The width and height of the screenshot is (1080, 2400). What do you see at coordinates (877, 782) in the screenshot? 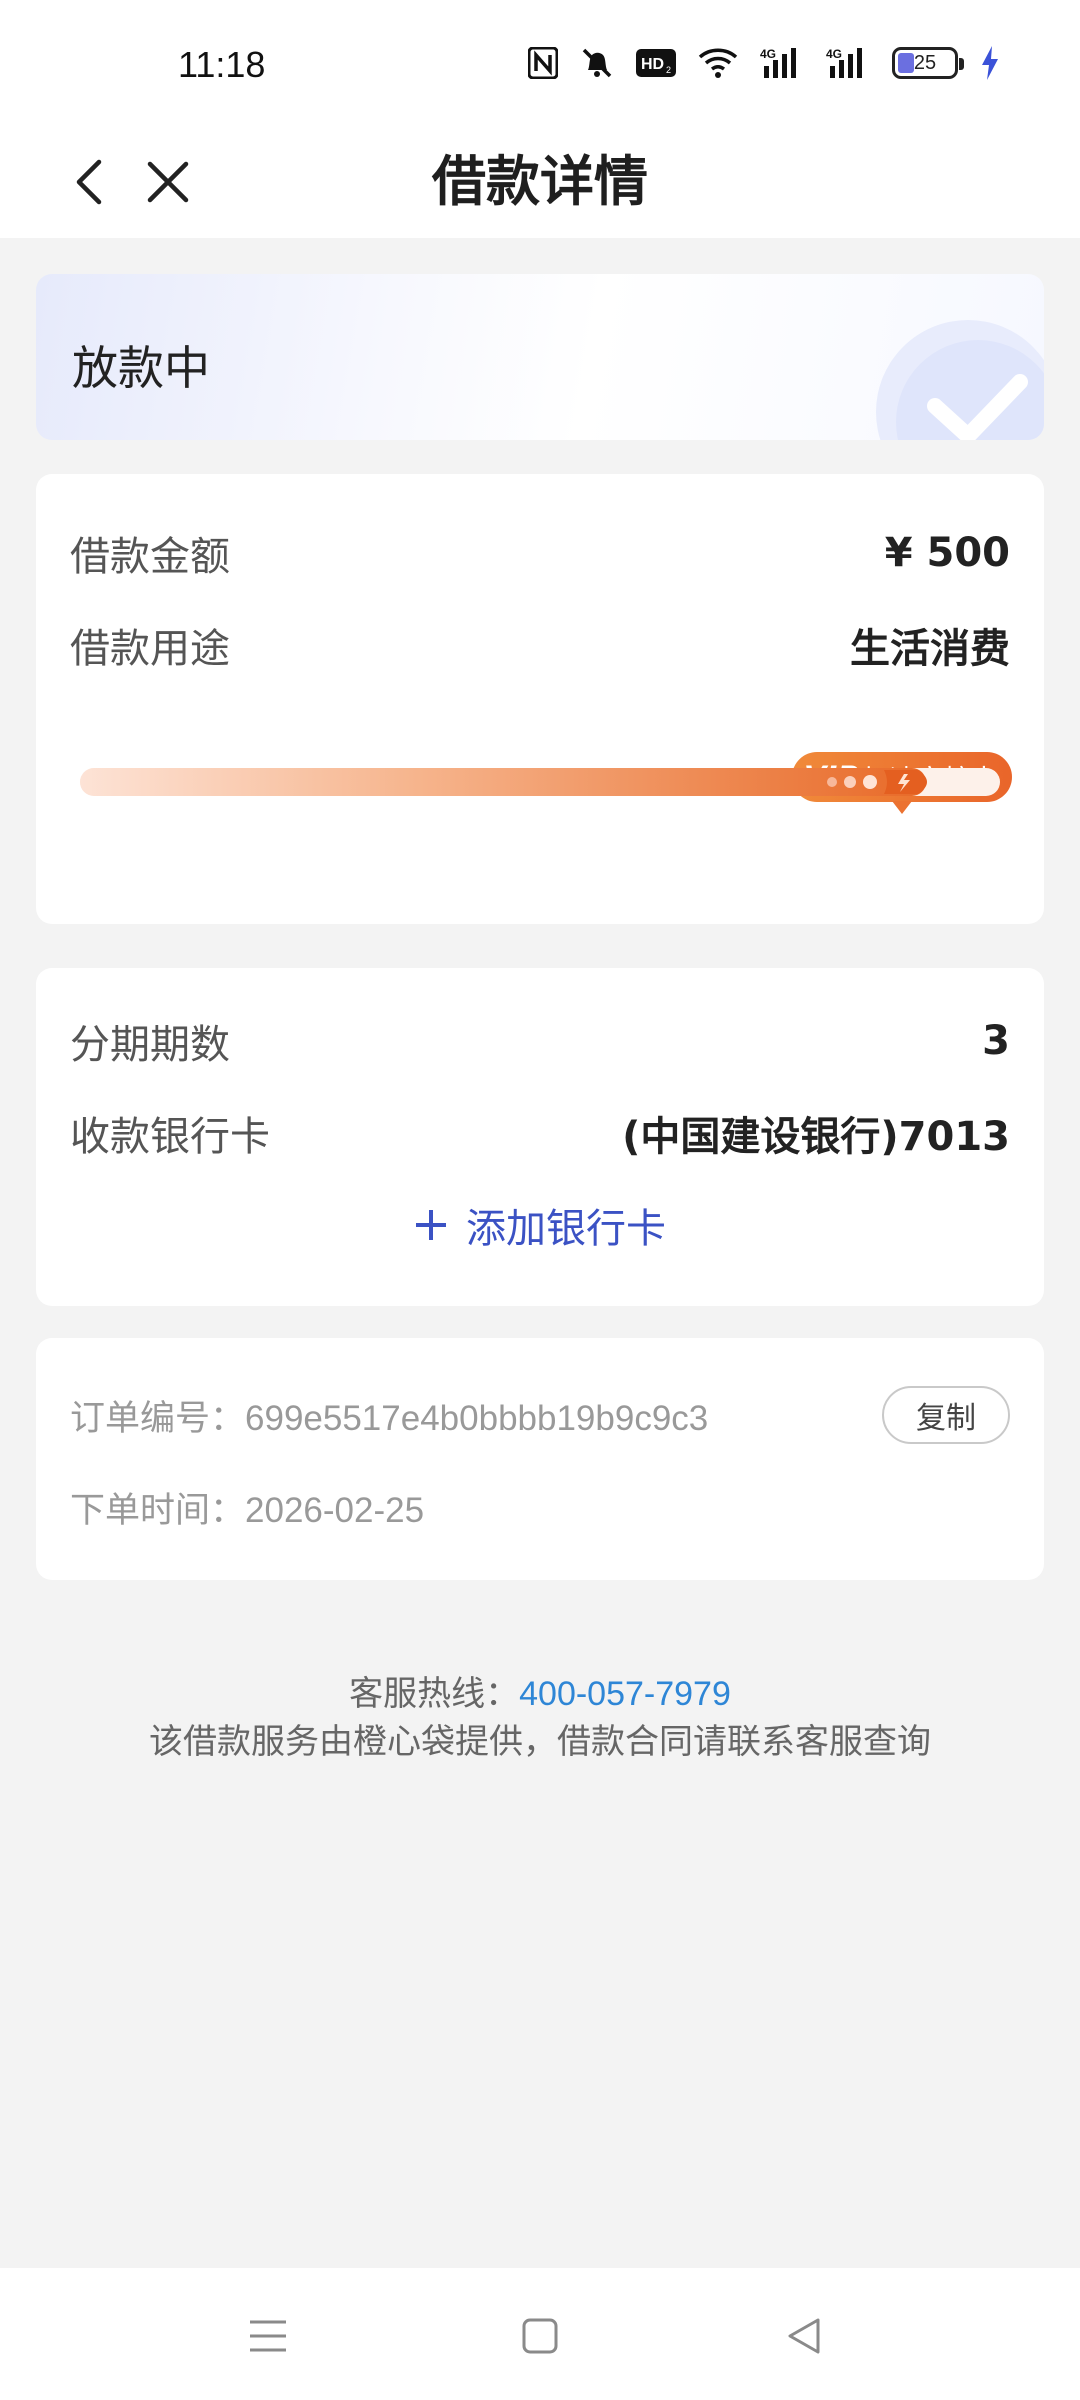
I see `rocket-icon` at bounding box center [877, 782].